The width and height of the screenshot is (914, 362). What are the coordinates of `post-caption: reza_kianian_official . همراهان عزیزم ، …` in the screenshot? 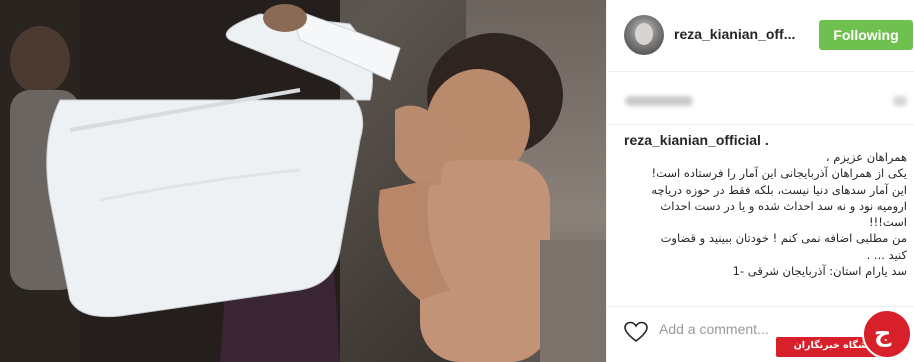 It's located at (765, 205).